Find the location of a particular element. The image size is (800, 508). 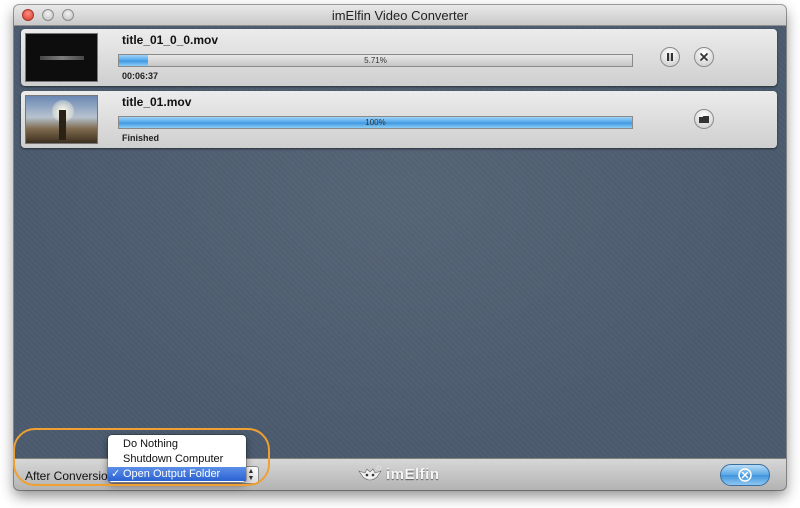

close-app-button is located at coordinates (745, 475).